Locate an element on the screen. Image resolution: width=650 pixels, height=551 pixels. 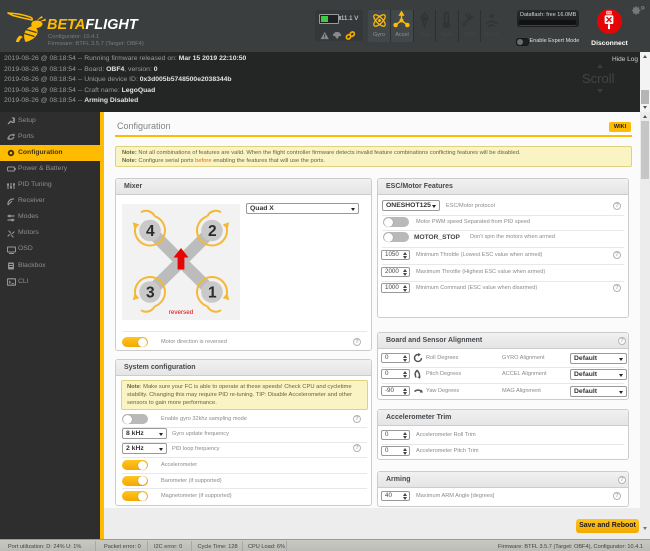
svg-text: reversed is located at coordinates (181, 312).